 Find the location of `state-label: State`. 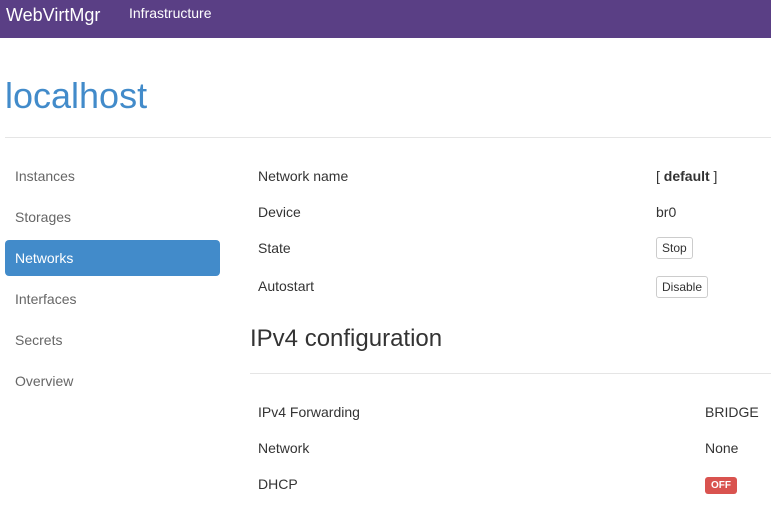

state-label: State is located at coordinates (274, 248).